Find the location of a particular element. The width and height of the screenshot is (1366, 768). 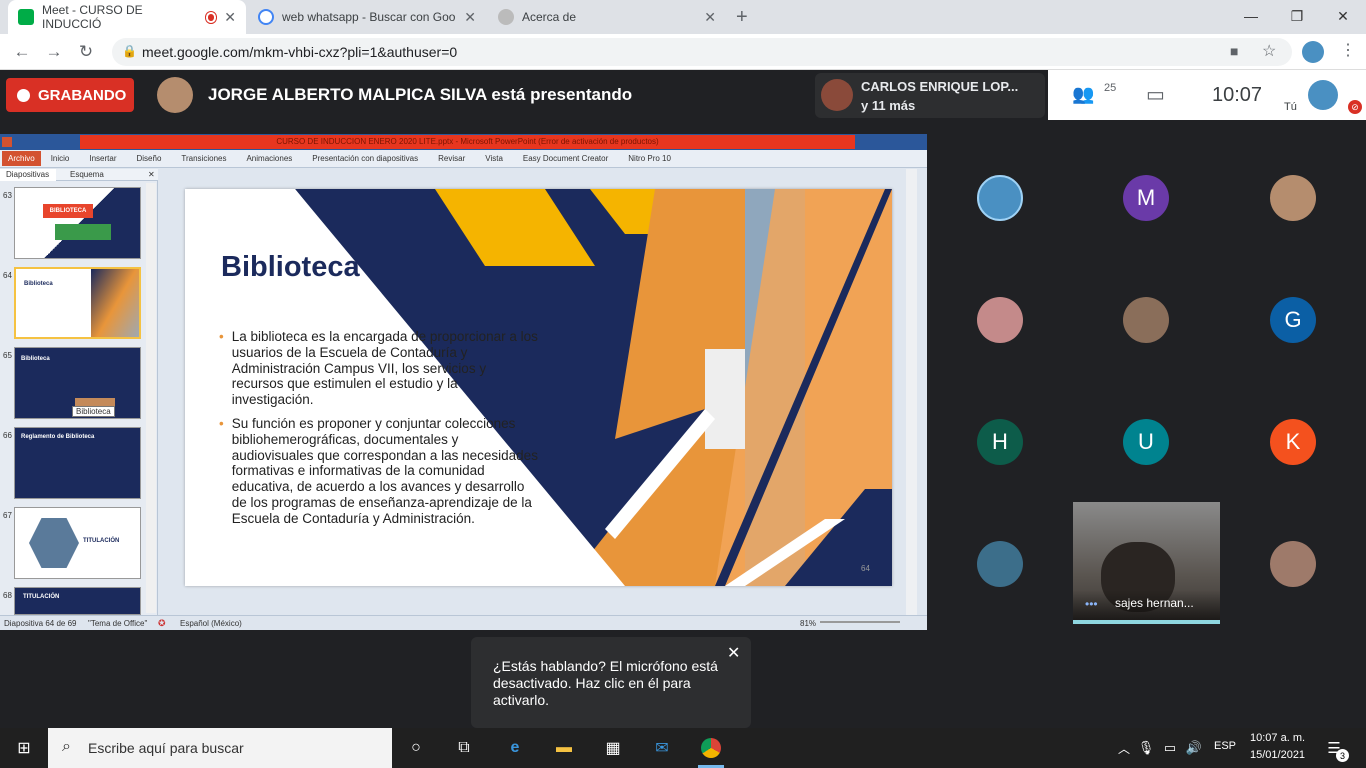

tab-meet: Meet - CURSO DE INDUCCIÓ ✕ is located at coordinates (127, 17).